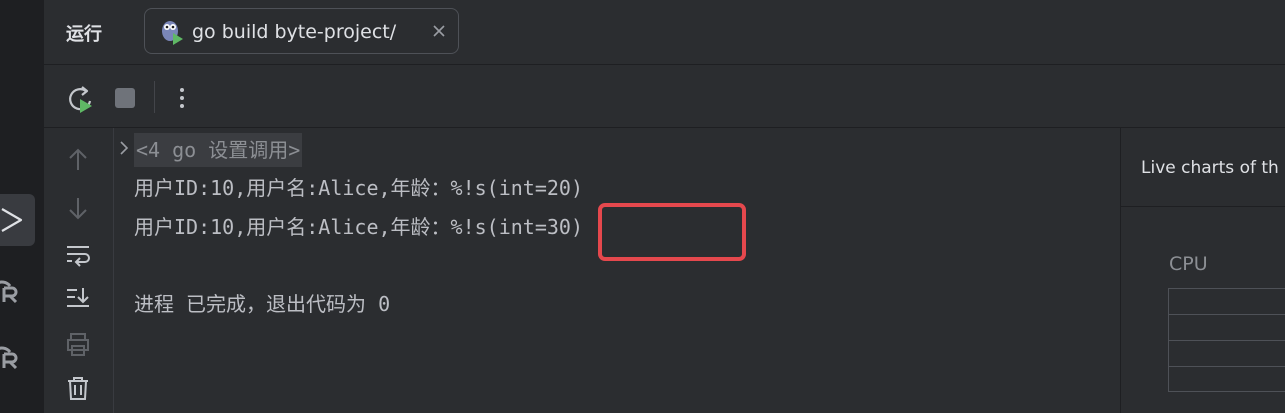 Image resolution: width=1285 pixels, height=413 pixels. I want to click on console-line: 进程 已完成，退出代码为 0, so click(262, 304).